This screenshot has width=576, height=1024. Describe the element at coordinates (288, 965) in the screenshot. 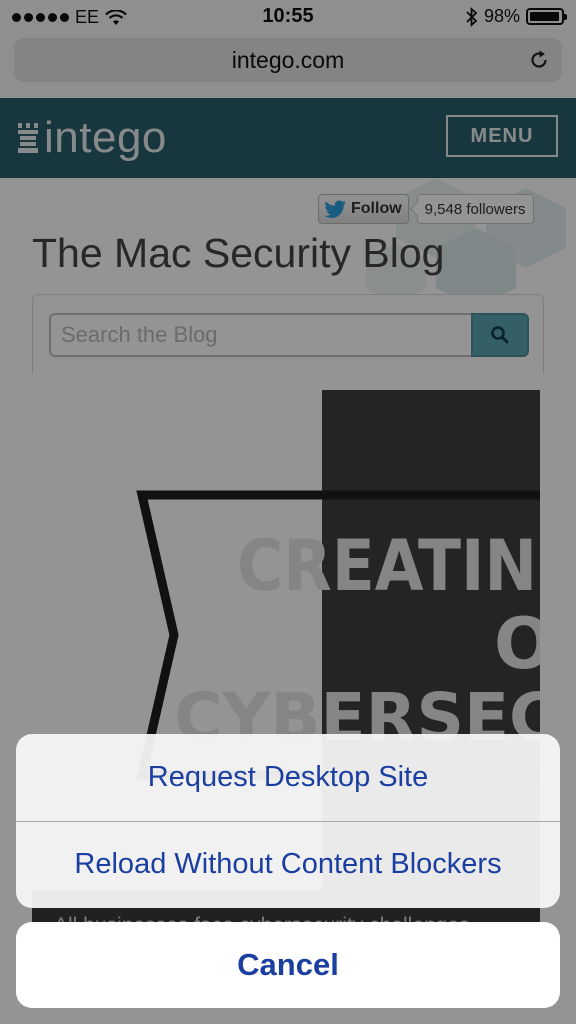

I see `cancel-button: Cancel` at that location.